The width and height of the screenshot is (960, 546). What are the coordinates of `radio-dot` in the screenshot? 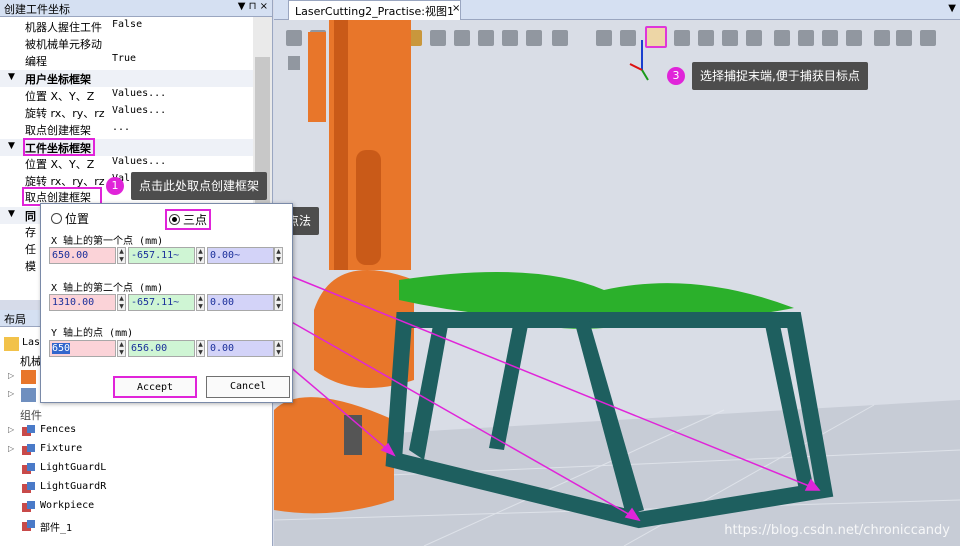 It's located at (56, 218).